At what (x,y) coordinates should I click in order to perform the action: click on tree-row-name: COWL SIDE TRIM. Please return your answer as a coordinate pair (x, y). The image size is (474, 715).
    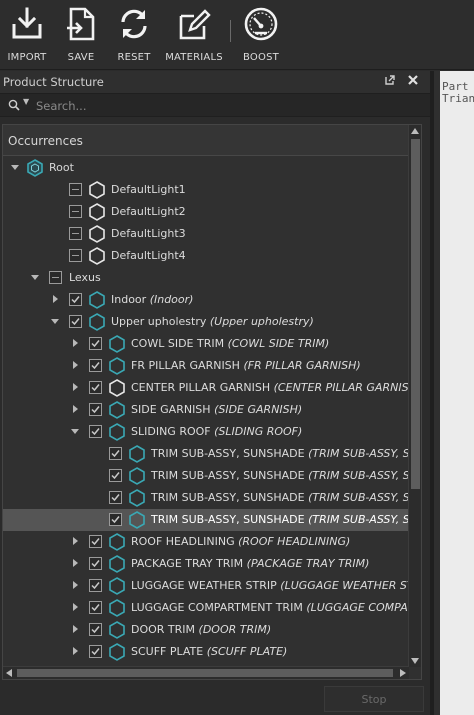
    Looking at the image, I should click on (179, 343).